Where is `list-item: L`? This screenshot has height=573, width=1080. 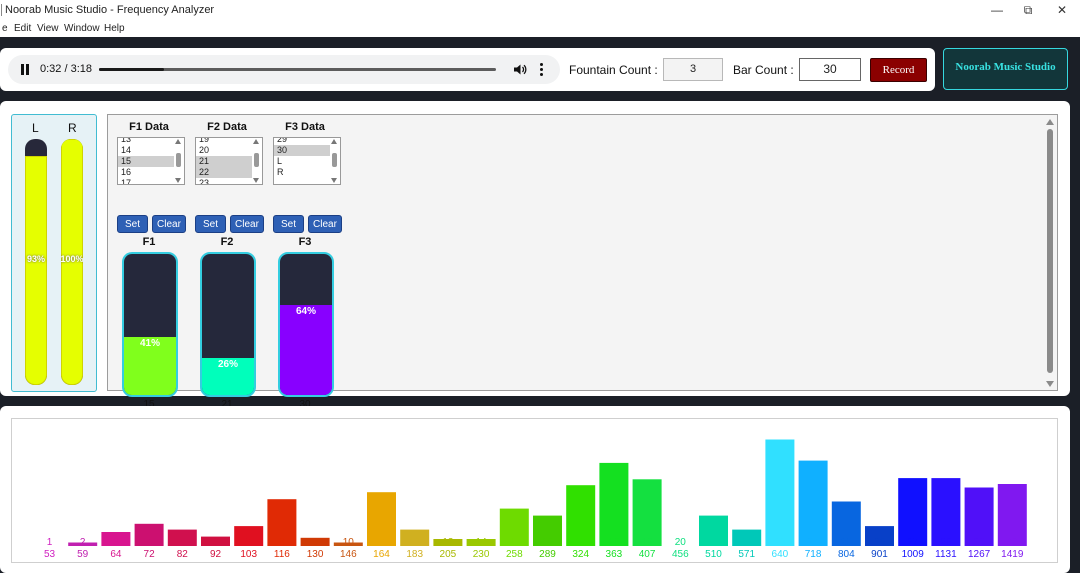
list-item: L is located at coordinates (305, 161).